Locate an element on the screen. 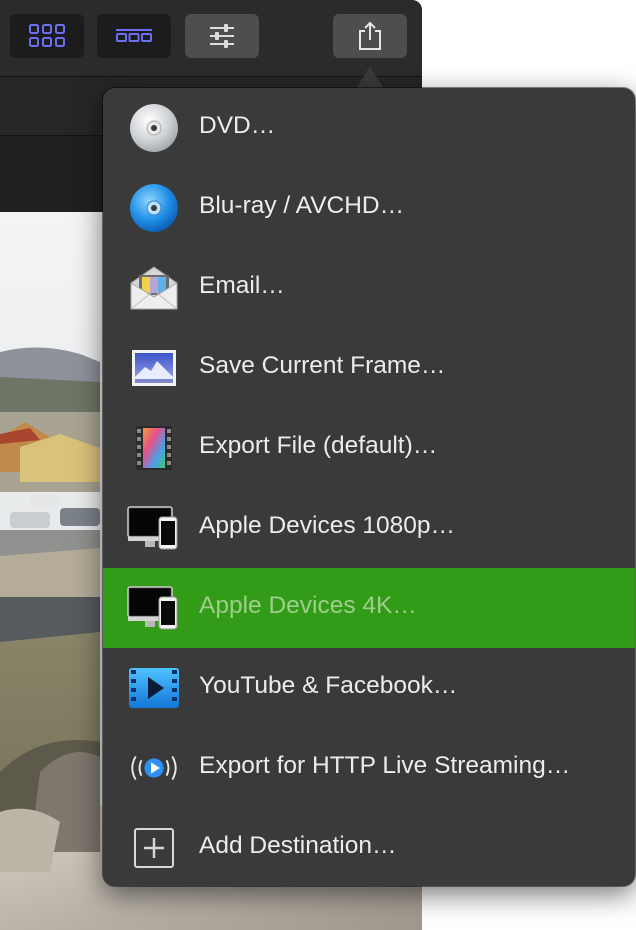  dvd-disc-icon is located at coordinates (154, 128).